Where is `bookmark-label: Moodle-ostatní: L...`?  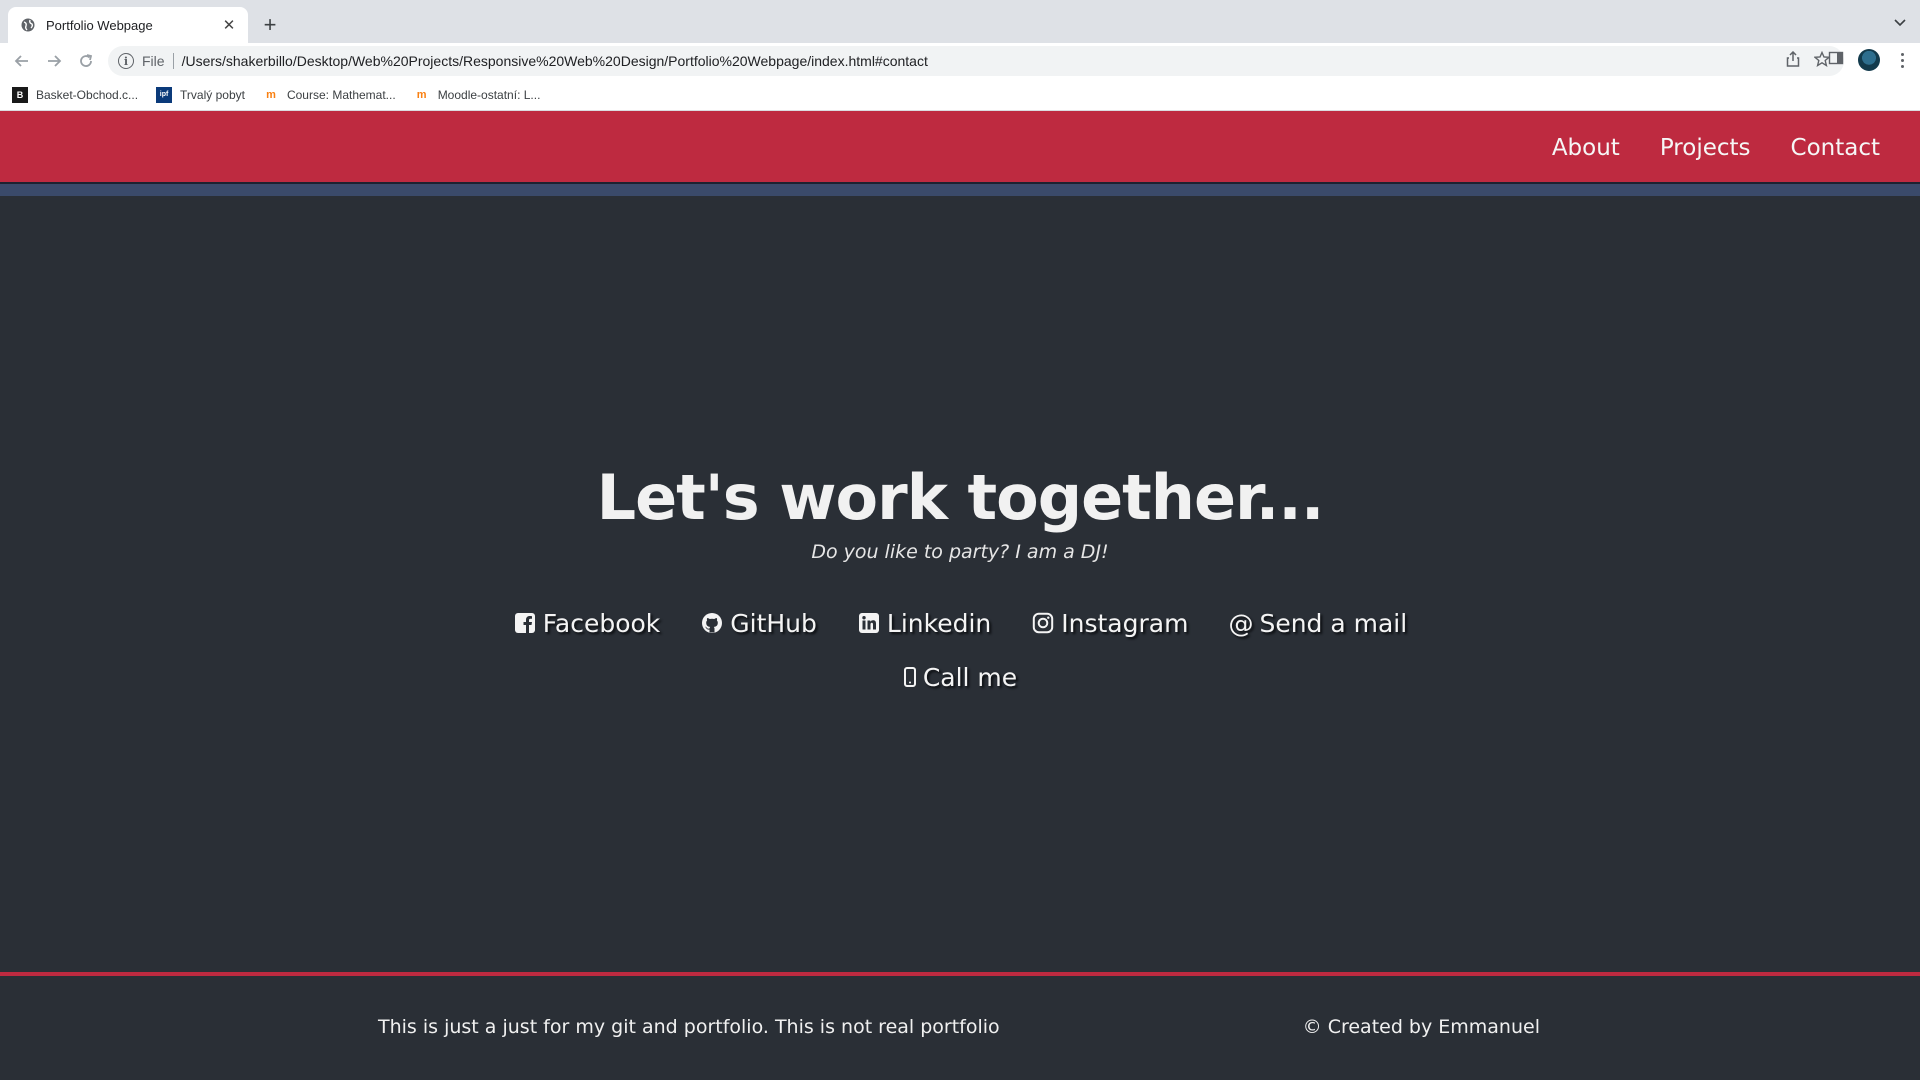 bookmark-label: Moodle-ostatní: L... is located at coordinates (489, 94).